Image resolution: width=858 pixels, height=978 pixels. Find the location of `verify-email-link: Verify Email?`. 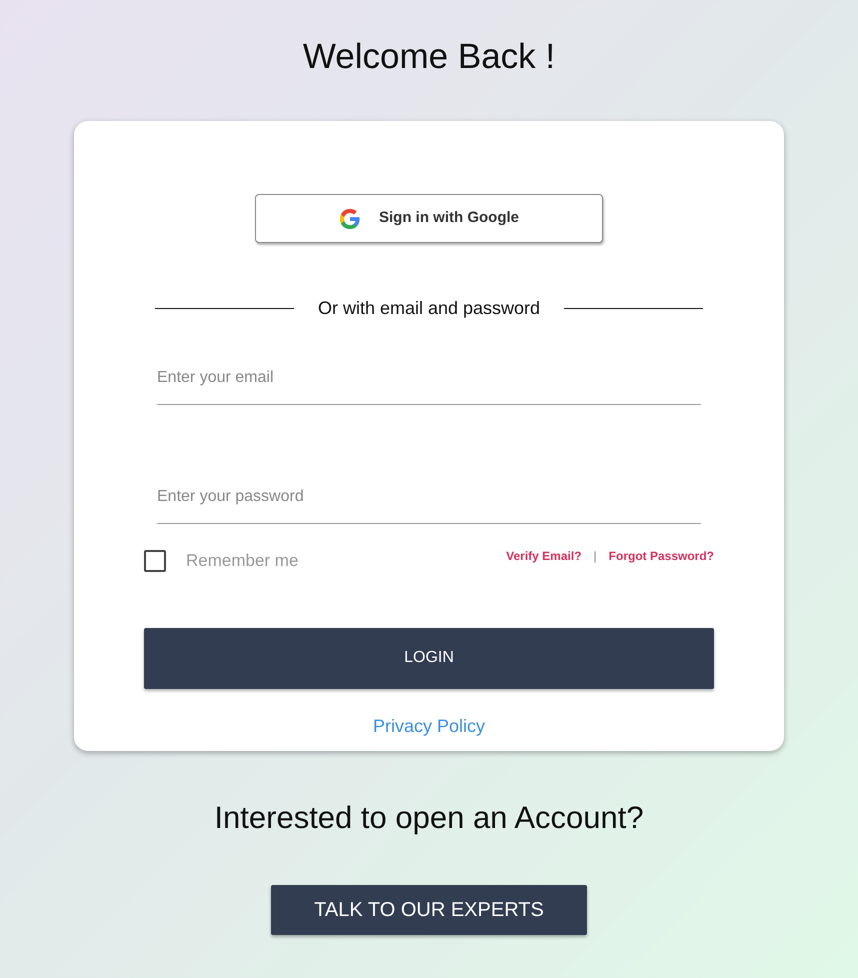

verify-email-link: Verify Email? is located at coordinates (544, 555).